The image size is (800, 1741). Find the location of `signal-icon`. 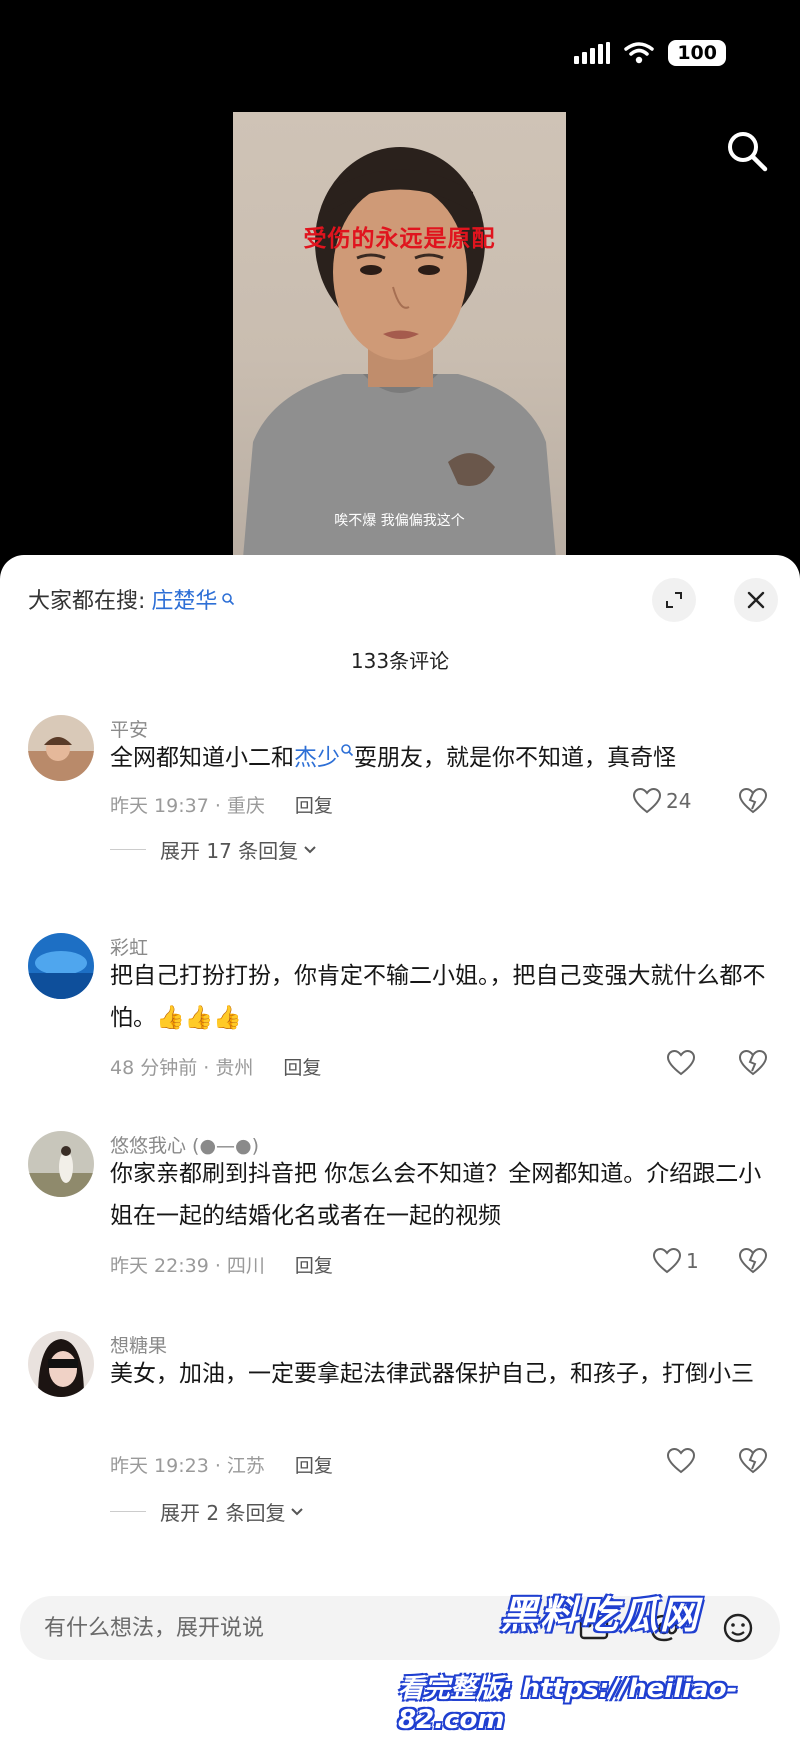

signal-icon is located at coordinates (592, 53).